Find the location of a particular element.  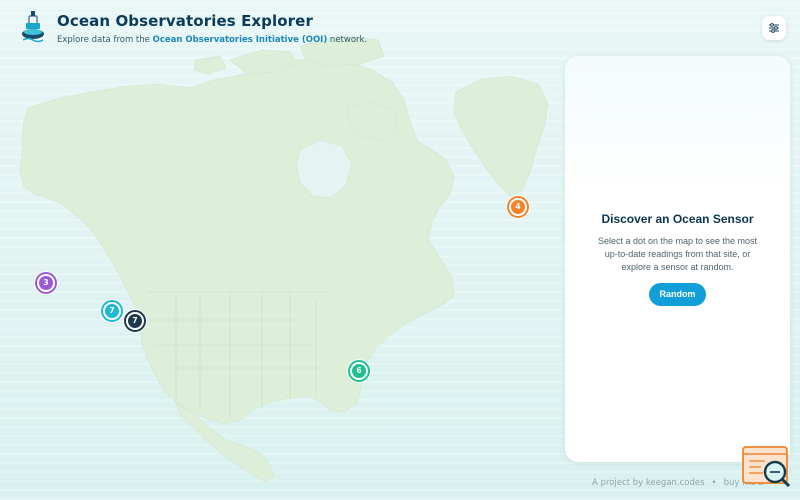

sensor-marker-count: 4 is located at coordinates (518, 207).